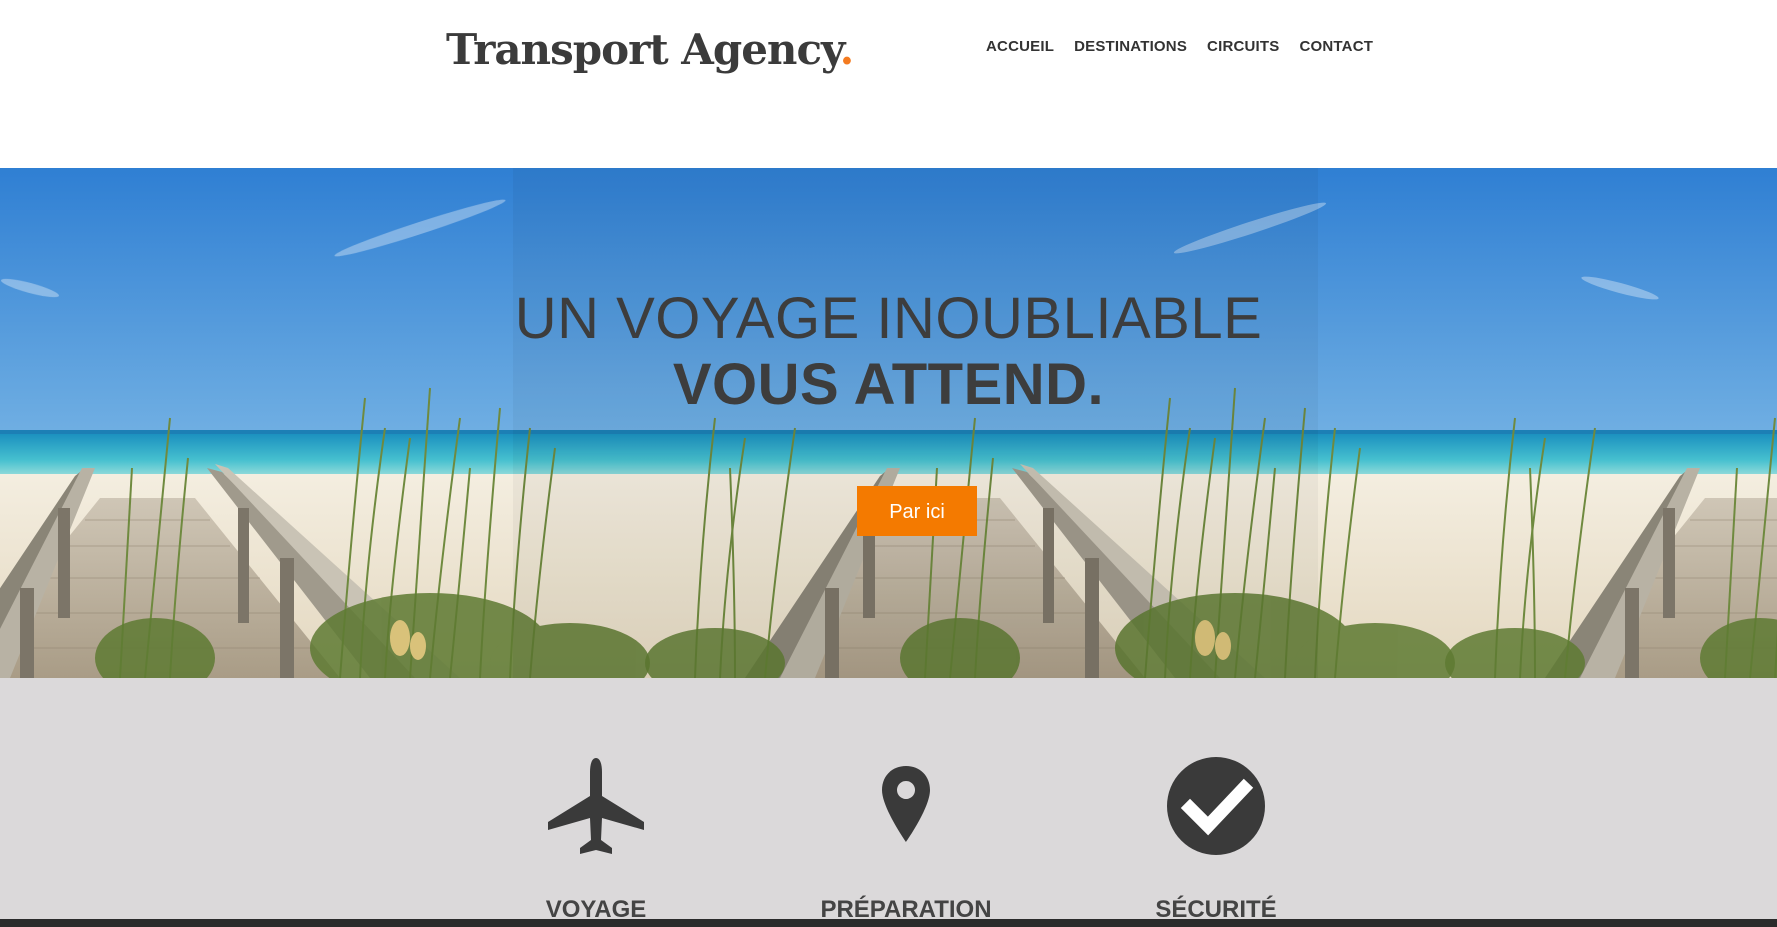 The height and width of the screenshot is (927, 1777). I want to click on map-pin-icon, so click(906, 804).